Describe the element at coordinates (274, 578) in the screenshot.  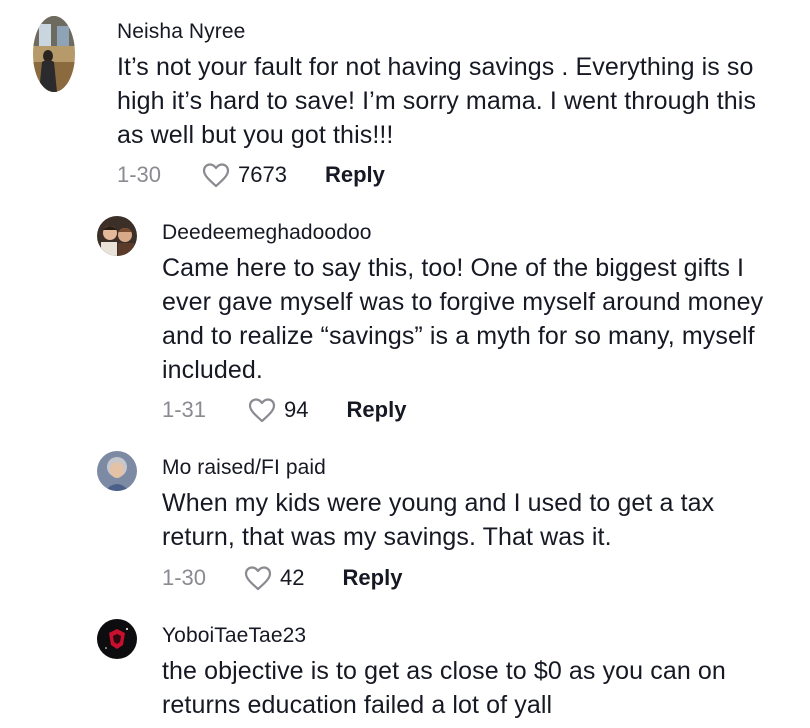
I see `like-button: 42` at that location.